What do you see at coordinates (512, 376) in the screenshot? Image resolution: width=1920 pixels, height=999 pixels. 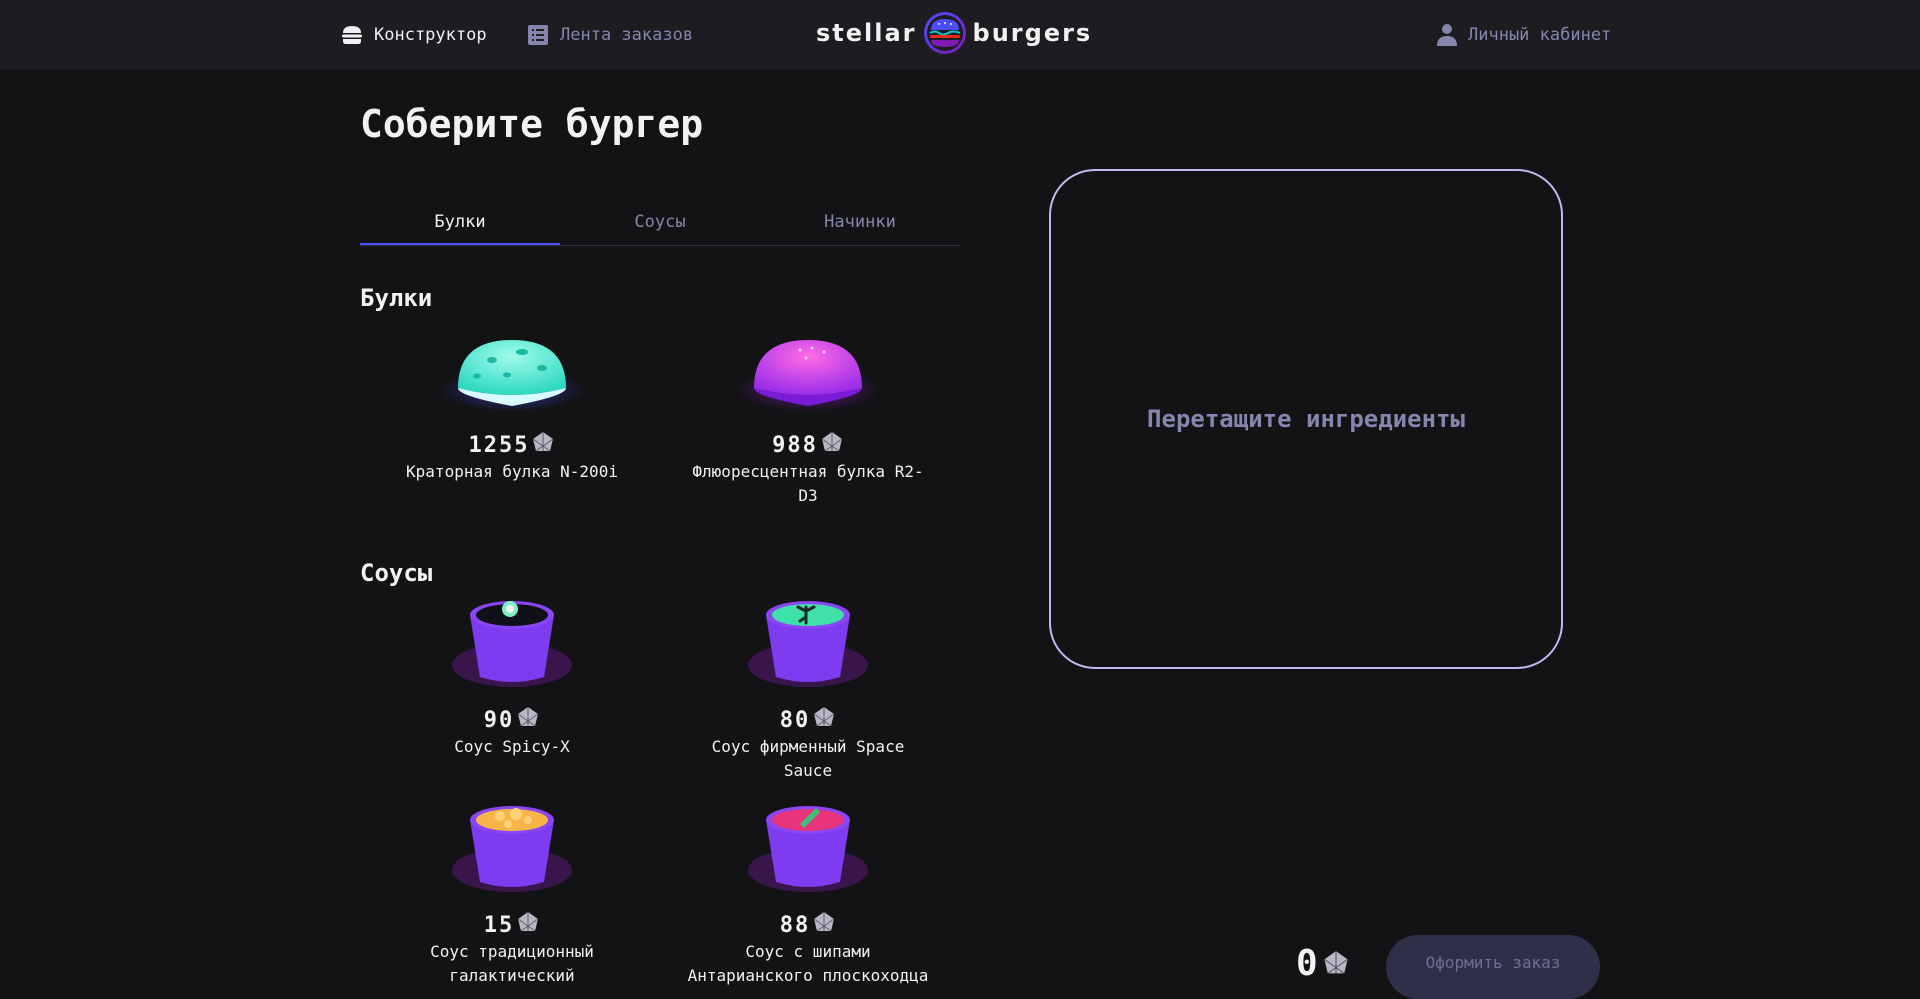 I see `crater-bun-image` at bounding box center [512, 376].